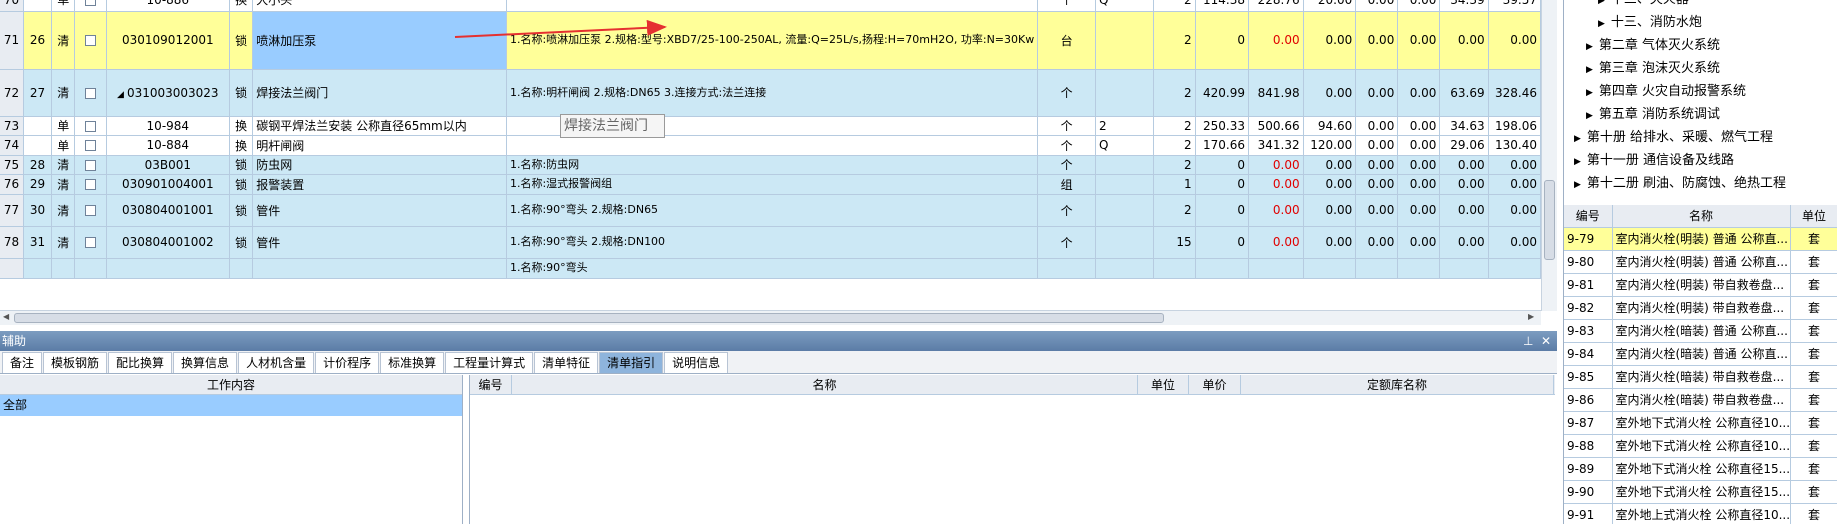 The image size is (1837, 524). Describe the element at coordinates (1330, 93) in the screenshot. I see `cost-col-1: 0.00` at that location.